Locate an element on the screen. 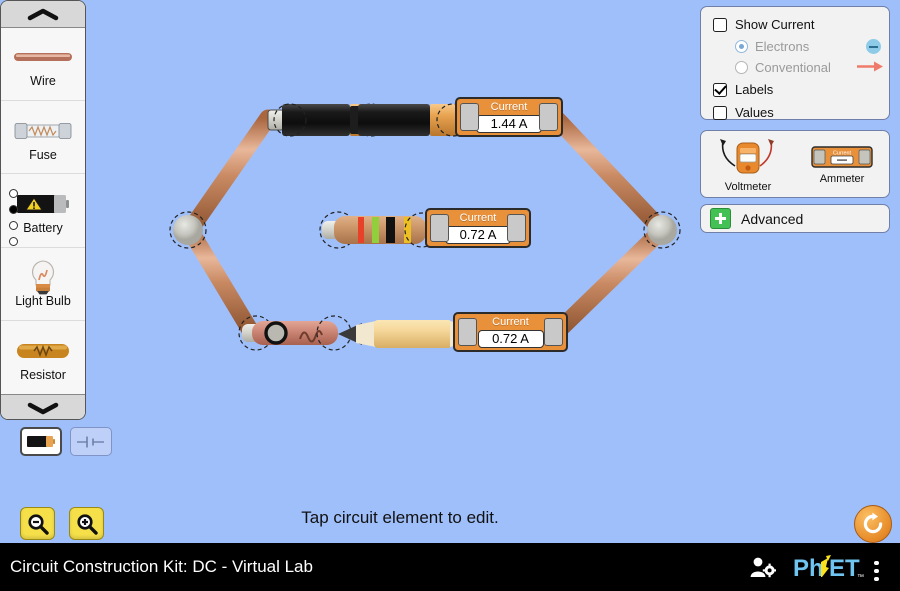  zoom-out-icon is located at coordinates (38, 524).